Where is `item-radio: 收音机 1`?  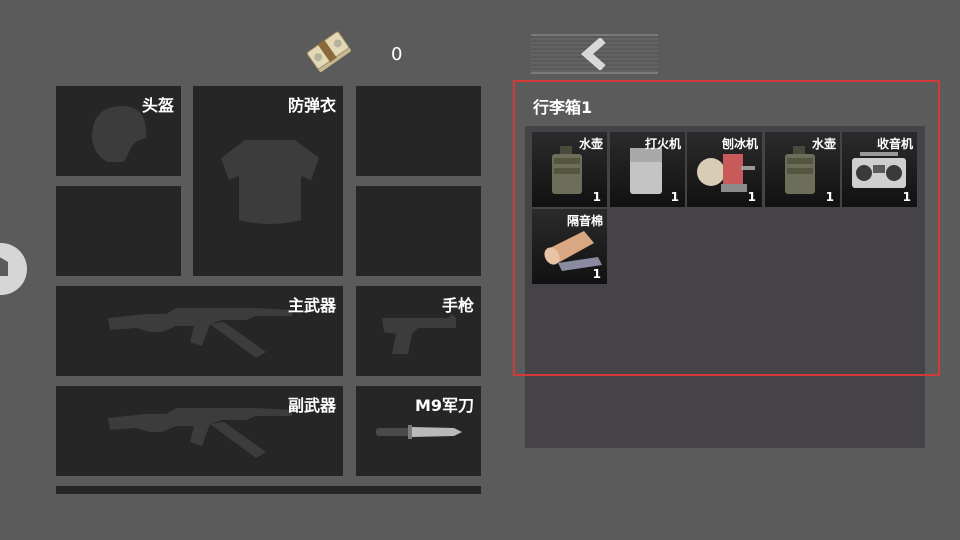
item-radio: 收音机 1 is located at coordinates (879, 169).